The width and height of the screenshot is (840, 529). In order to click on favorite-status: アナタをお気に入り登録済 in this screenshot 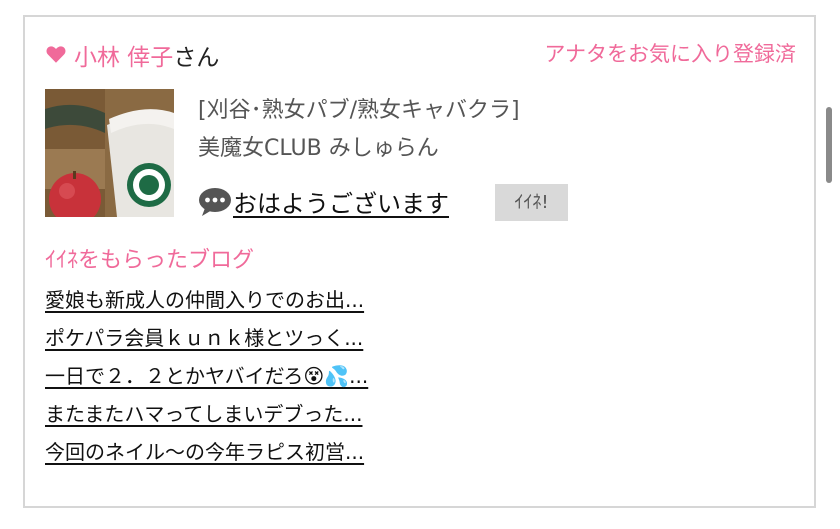, I will do `click(670, 54)`.